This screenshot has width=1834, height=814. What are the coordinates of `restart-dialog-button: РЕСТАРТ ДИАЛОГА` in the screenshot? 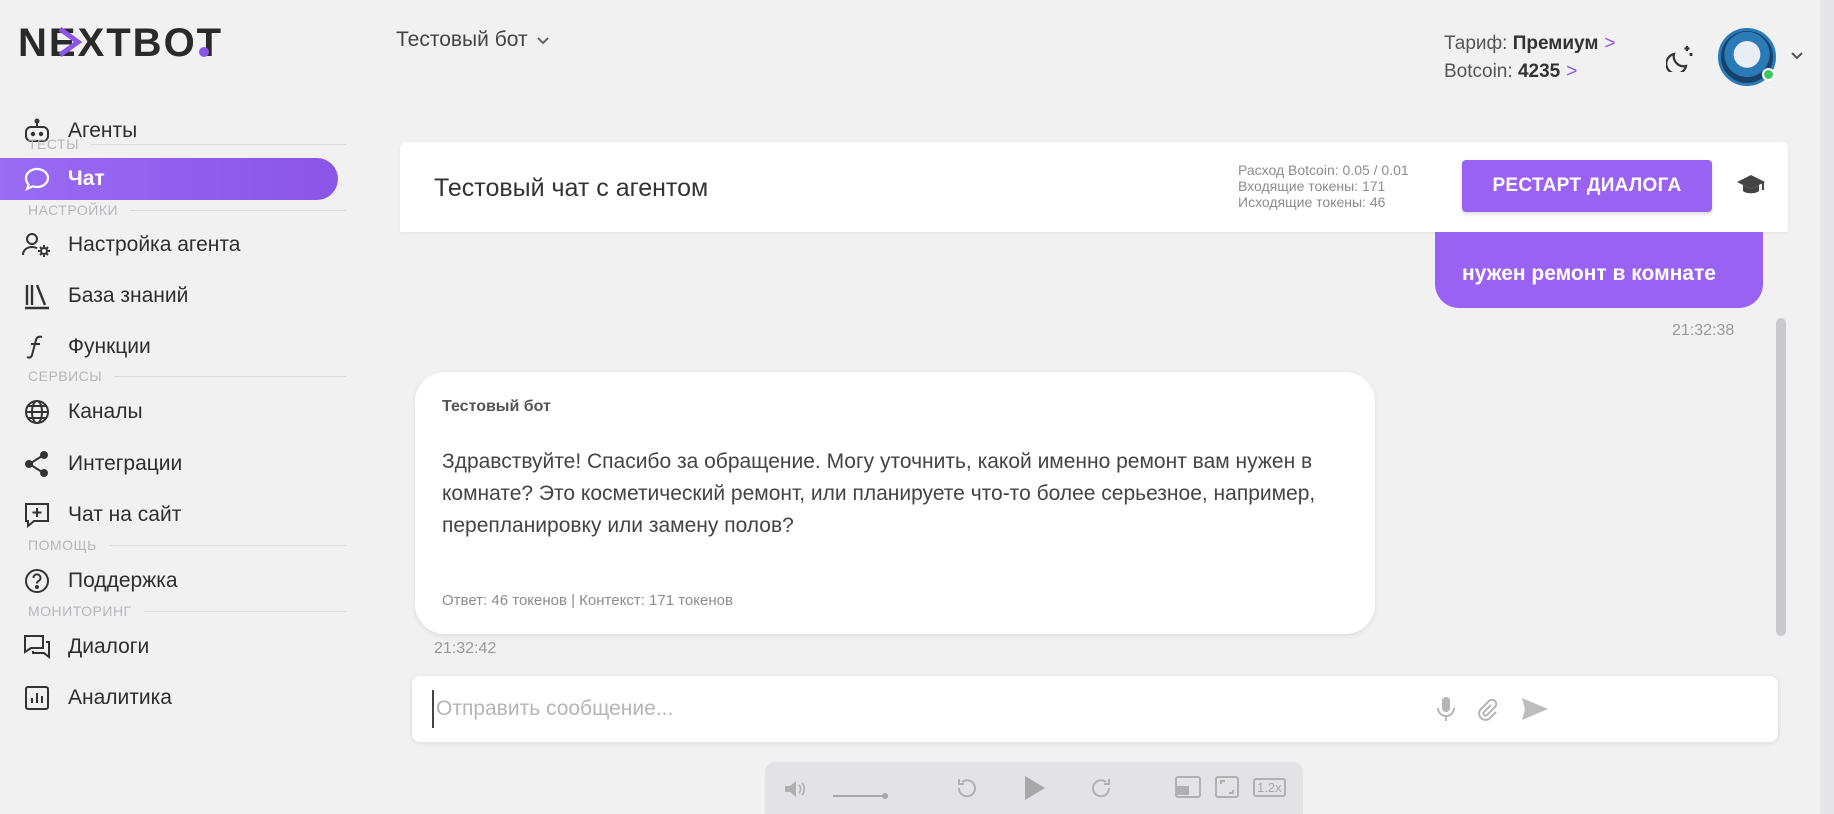 It's located at (1587, 186).